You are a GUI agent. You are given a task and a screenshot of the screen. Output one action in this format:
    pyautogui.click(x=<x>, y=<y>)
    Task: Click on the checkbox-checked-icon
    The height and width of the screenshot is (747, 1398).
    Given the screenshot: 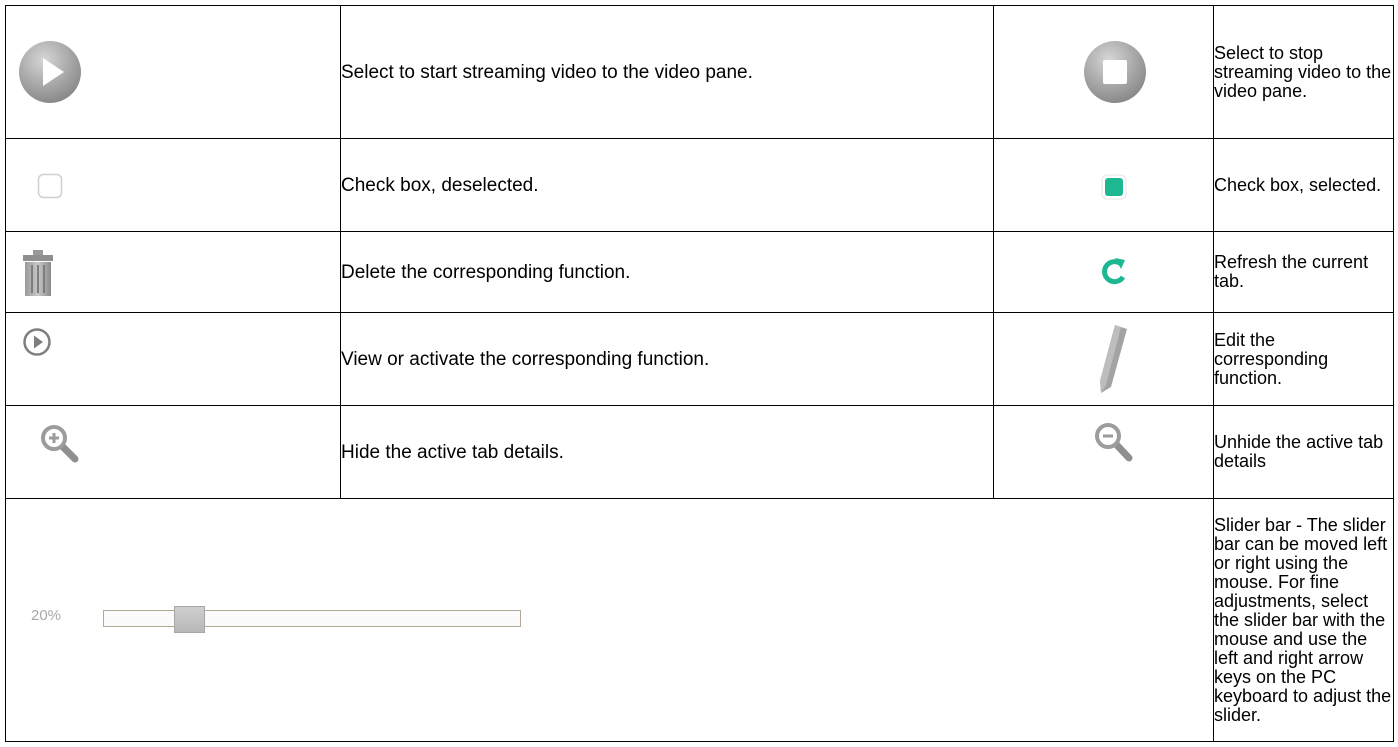 What is the action you would take?
    pyautogui.click(x=1114, y=189)
    